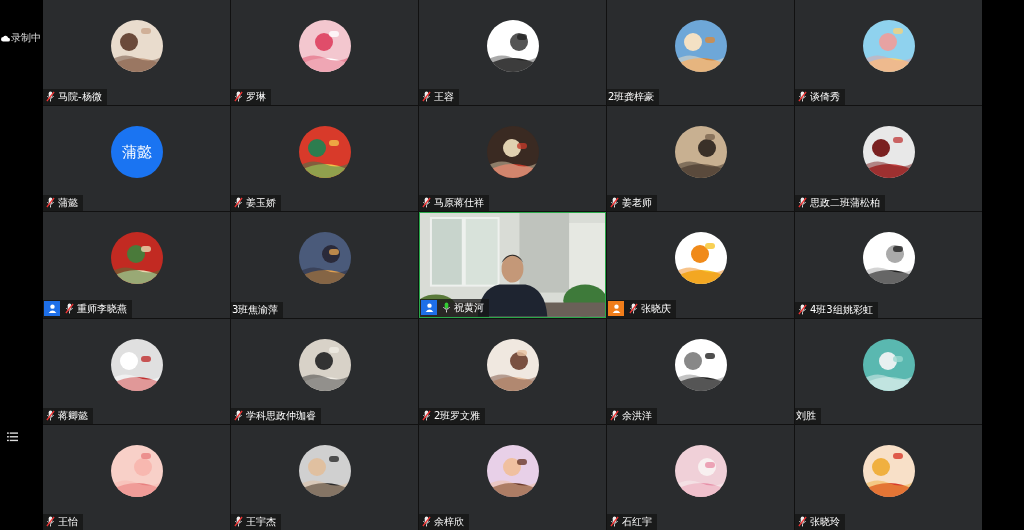  What do you see at coordinates (256, 97) in the screenshot?
I see `participant-name: 罗琳` at bounding box center [256, 97].